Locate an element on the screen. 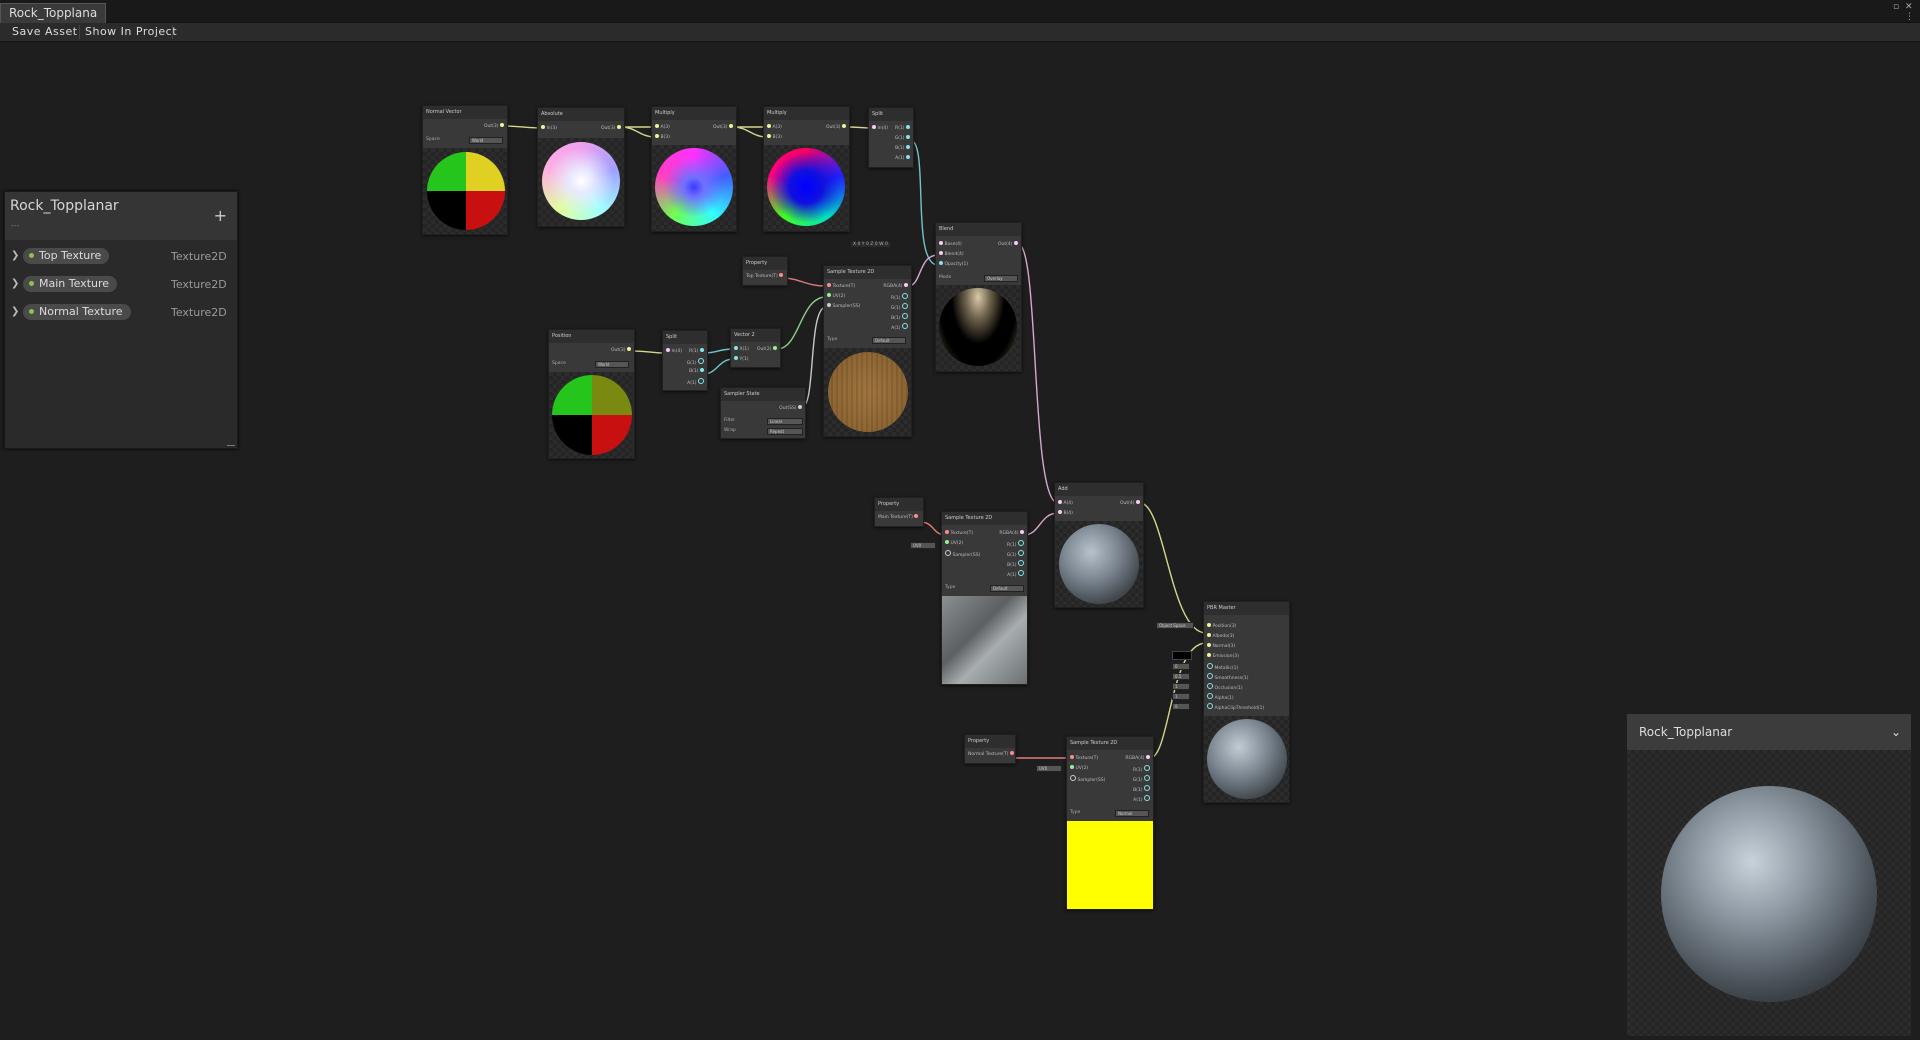 The height and width of the screenshot is (1040, 1920). output-port: Main Texture(T) is located at coordinates (898, 517).